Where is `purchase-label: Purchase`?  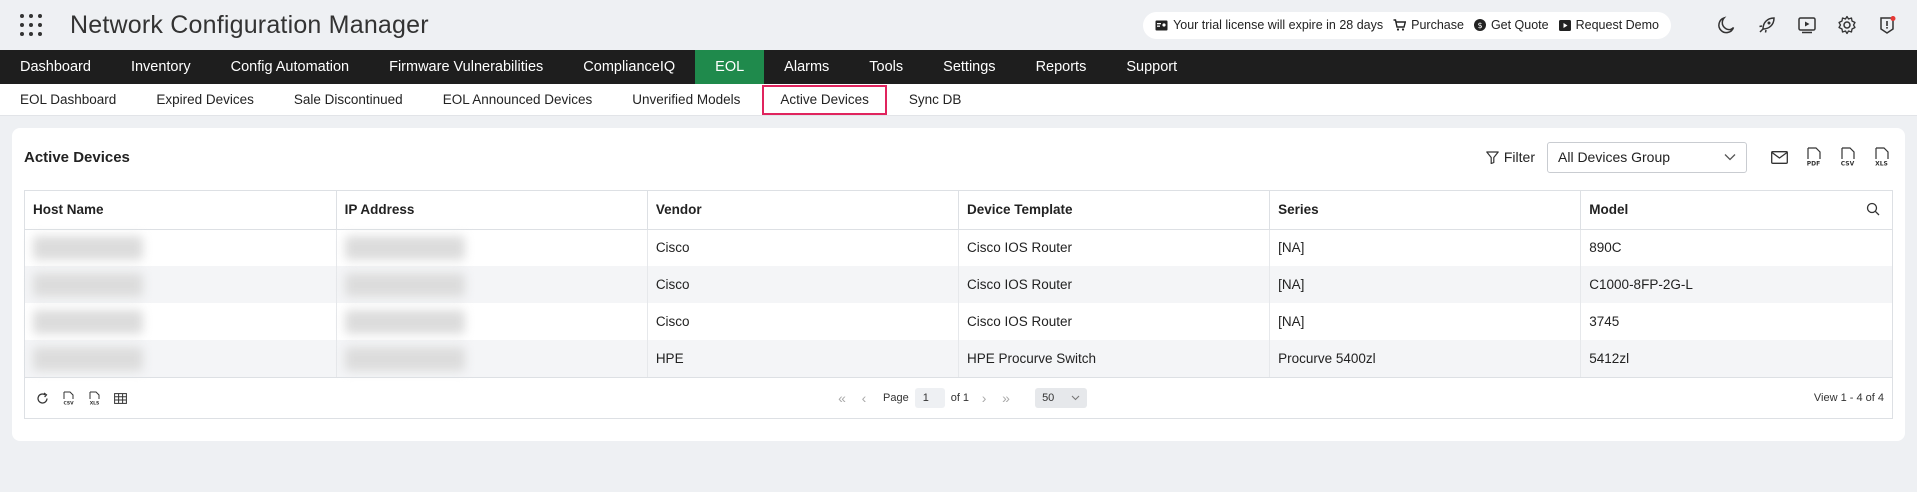 purchase-label: Purchase is located at coordinates (1437, 25).